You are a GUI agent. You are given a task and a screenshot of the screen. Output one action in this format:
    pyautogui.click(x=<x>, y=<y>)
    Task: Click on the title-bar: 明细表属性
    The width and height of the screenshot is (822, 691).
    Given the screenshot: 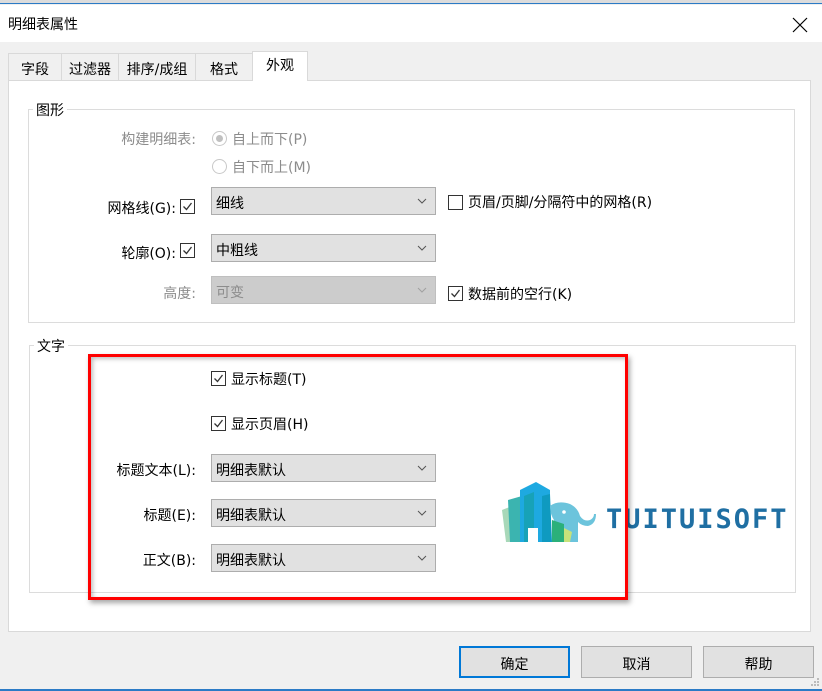 What is the action you would take?
    pyautogui.click(x=411, y=23)
    